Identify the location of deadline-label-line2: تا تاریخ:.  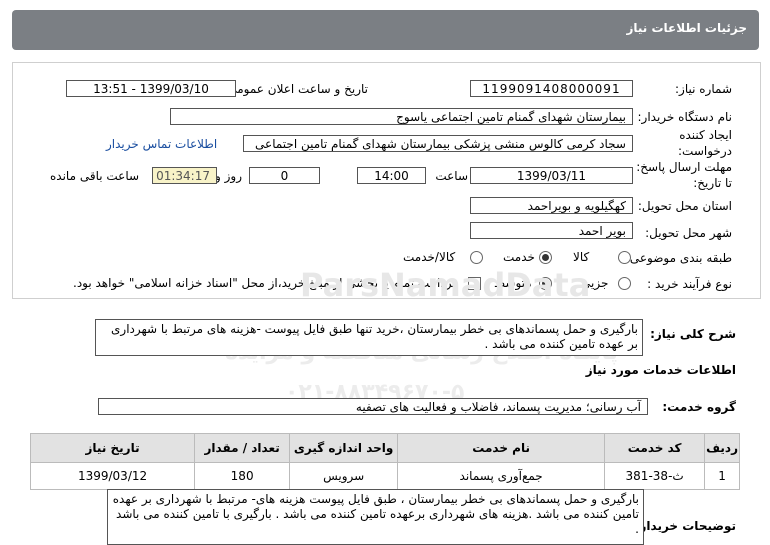
(712, 183).